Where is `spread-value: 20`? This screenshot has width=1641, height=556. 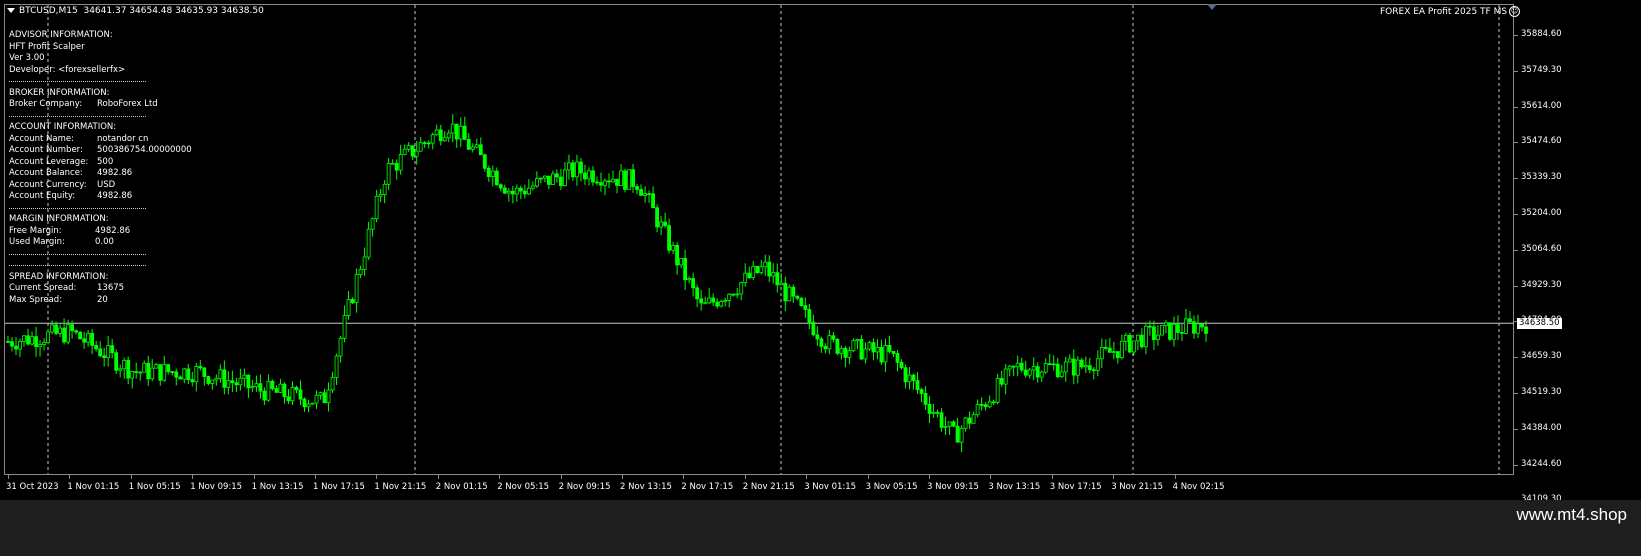 spread-value: 20 is located at coordinates (102, 299).